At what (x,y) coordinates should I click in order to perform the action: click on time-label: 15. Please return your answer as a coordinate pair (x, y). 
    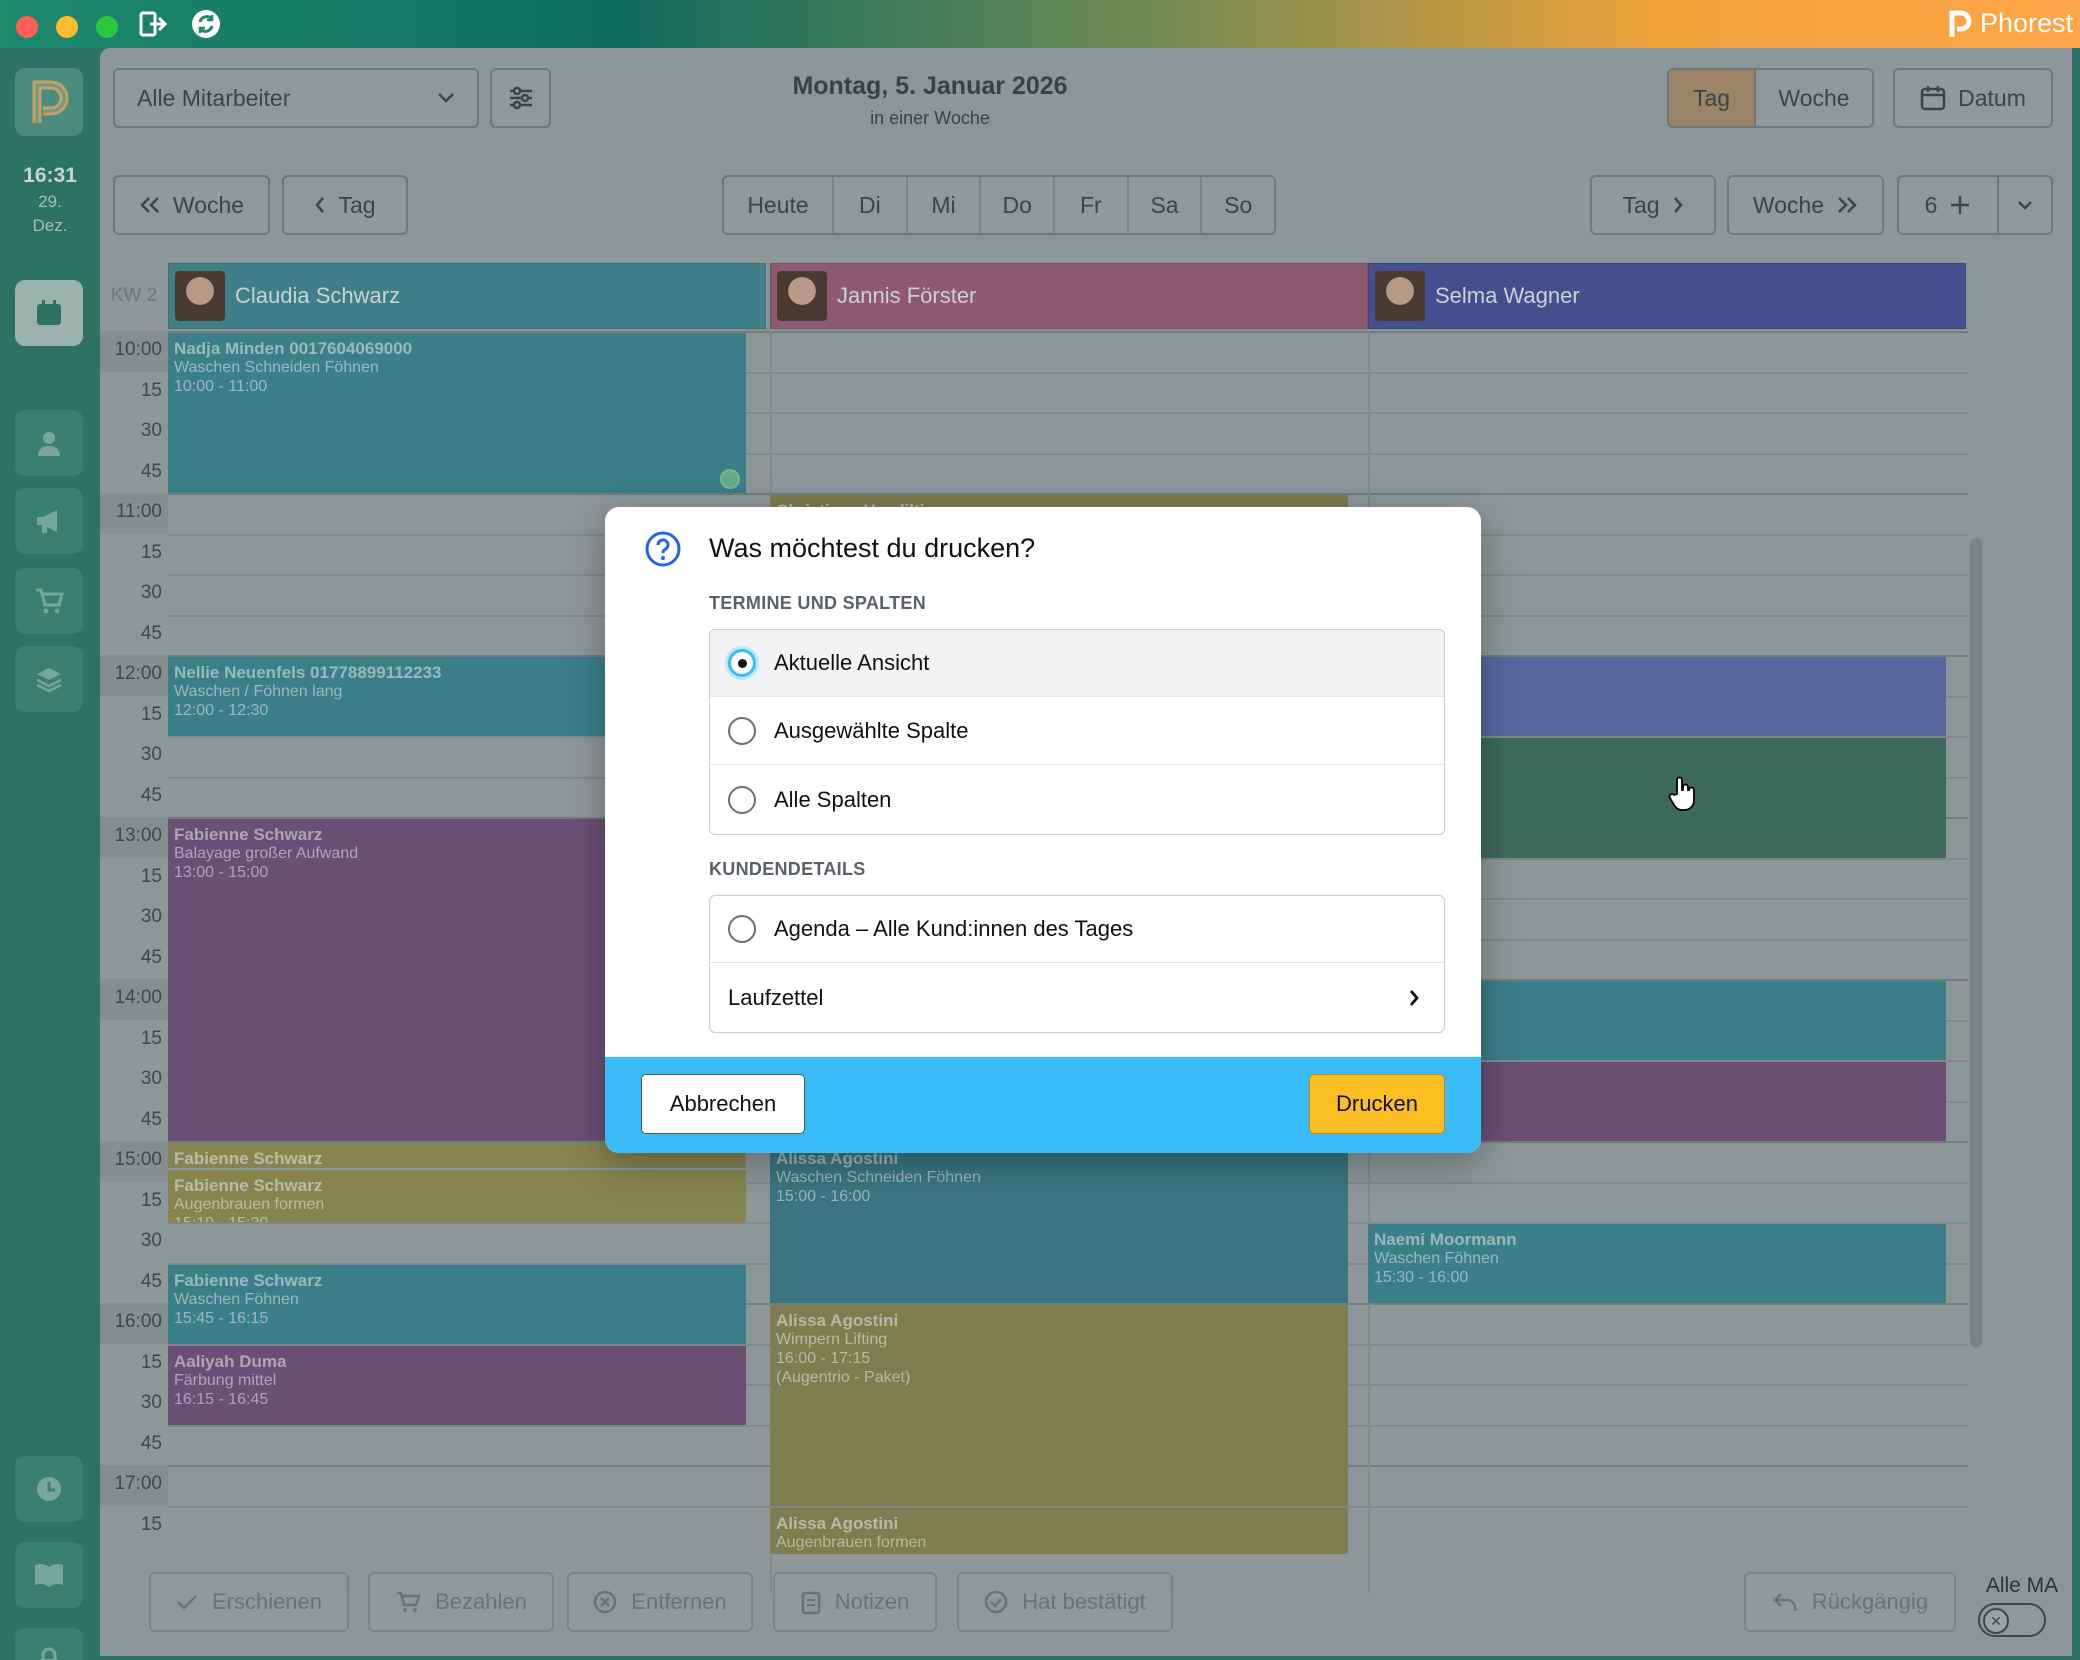
    Looking at the image, I should click on (151, 552).